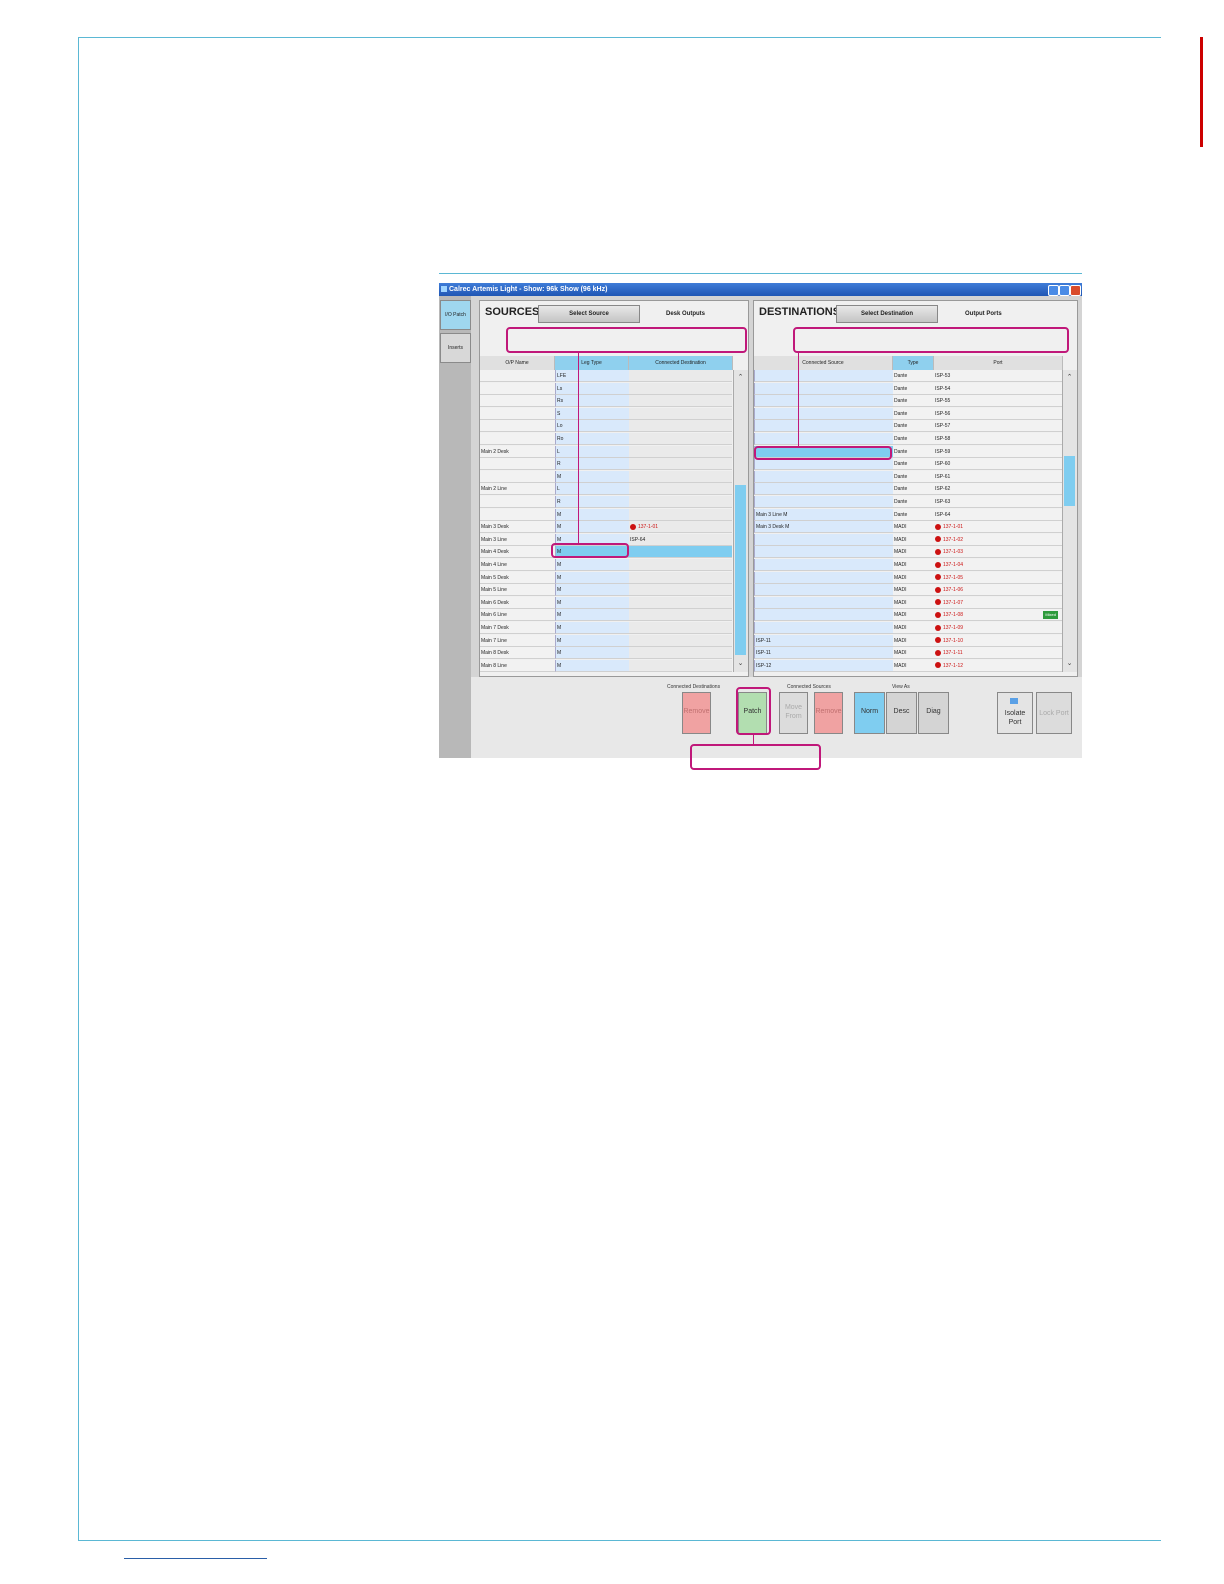  Describe the element at coordinates (908, 515) in the screenshot. I see `table-row: Main 3 Line M Dante ISP-64` at that location.